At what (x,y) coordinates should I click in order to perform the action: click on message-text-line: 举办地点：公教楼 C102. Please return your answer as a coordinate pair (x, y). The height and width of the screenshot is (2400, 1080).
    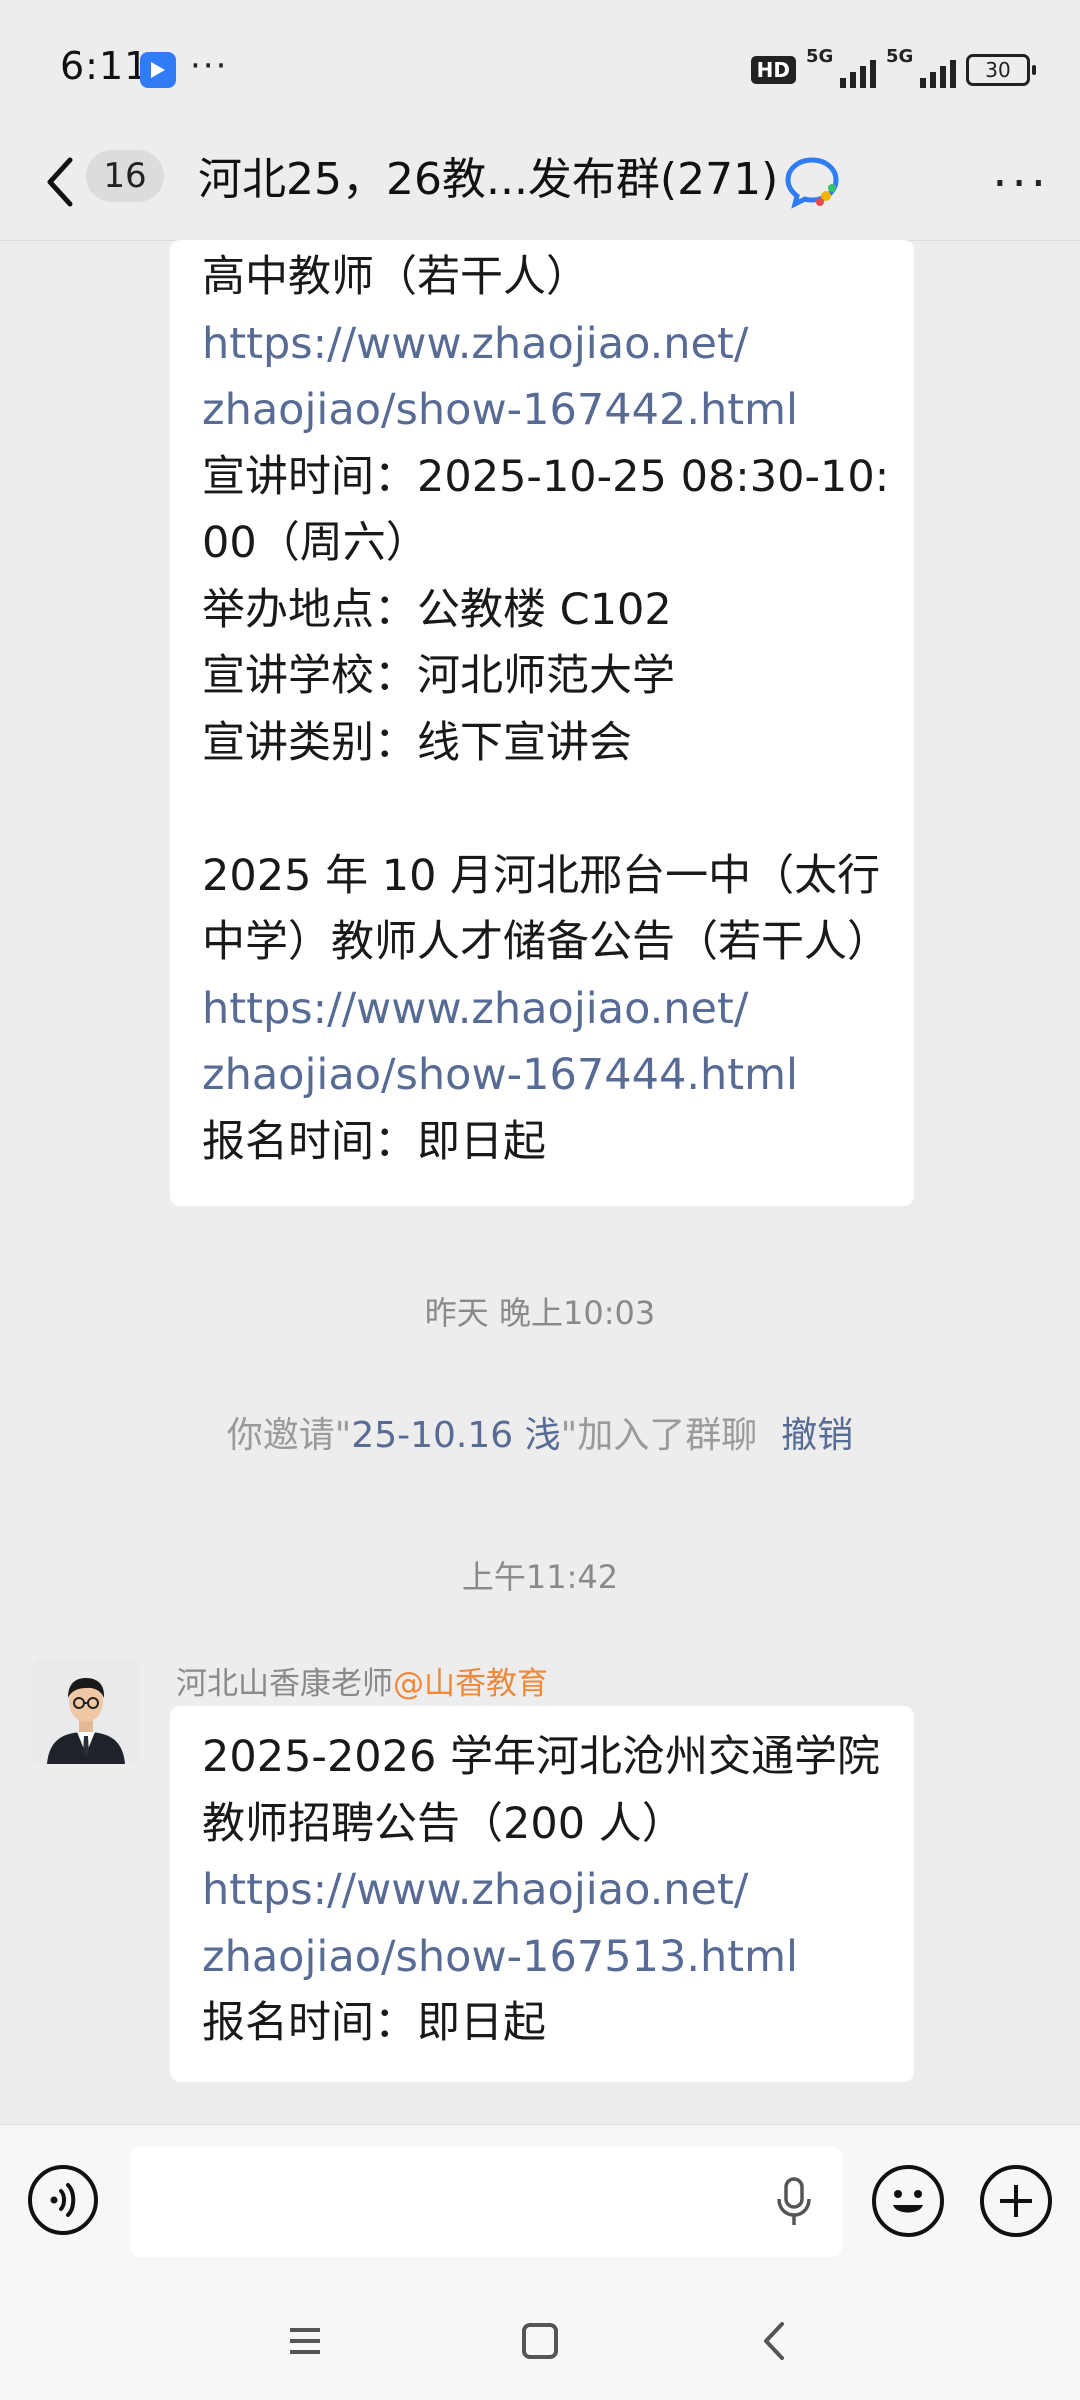
    Looking at the image, I should click on (437, 609).